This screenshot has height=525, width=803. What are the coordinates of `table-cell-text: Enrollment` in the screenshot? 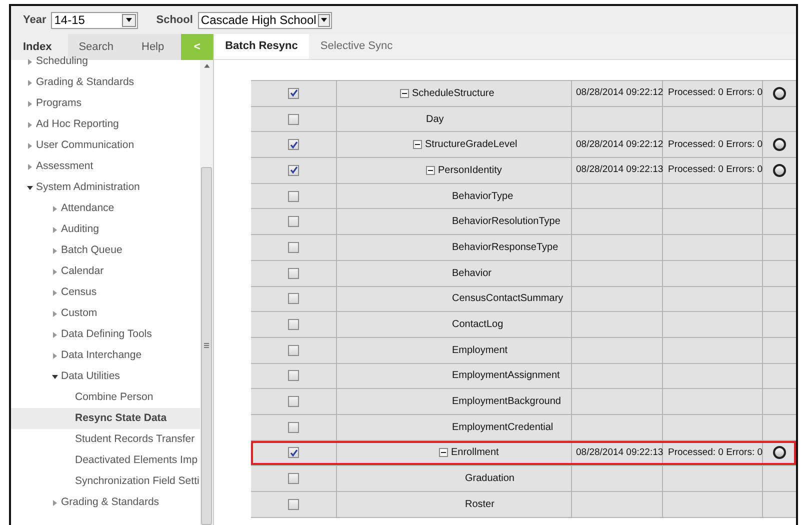 It's located at (475, 453).